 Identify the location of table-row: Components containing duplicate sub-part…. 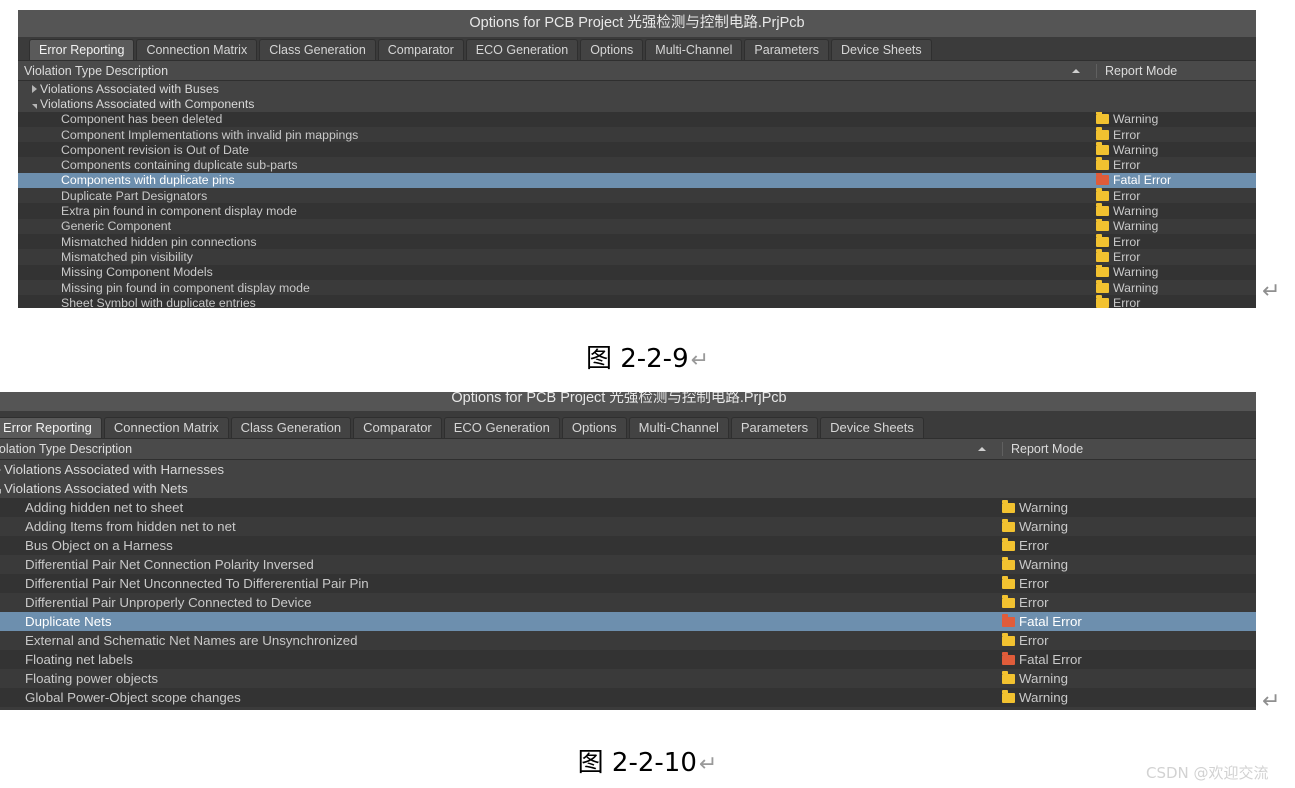
(637, 165).